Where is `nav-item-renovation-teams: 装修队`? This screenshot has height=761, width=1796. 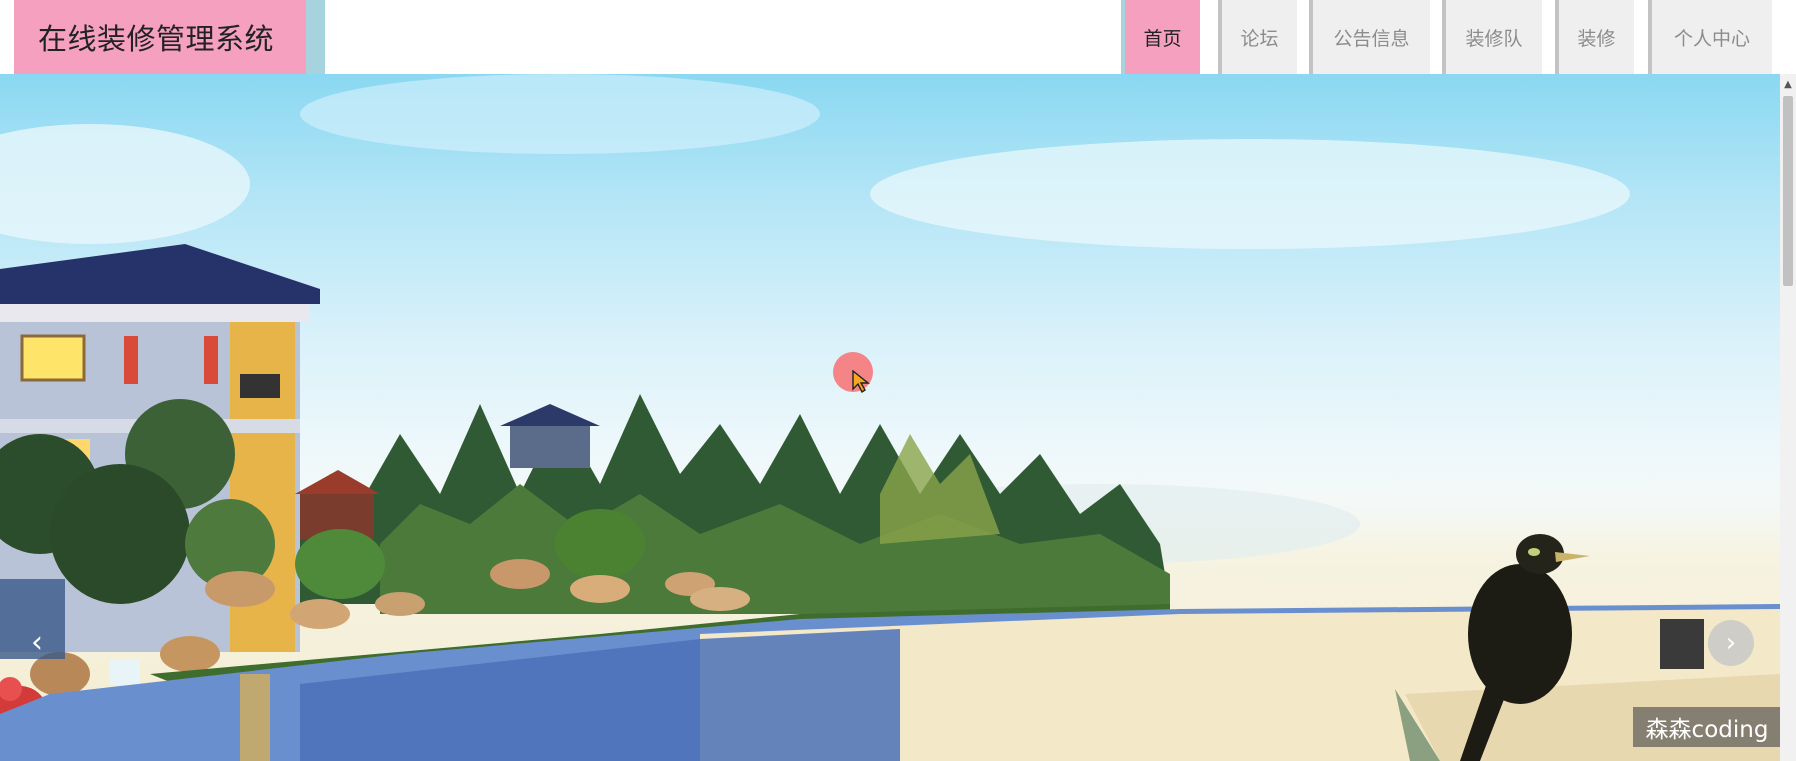 nav-item-renovation-teams: 装修队 is located at coordinates (1492, 37).